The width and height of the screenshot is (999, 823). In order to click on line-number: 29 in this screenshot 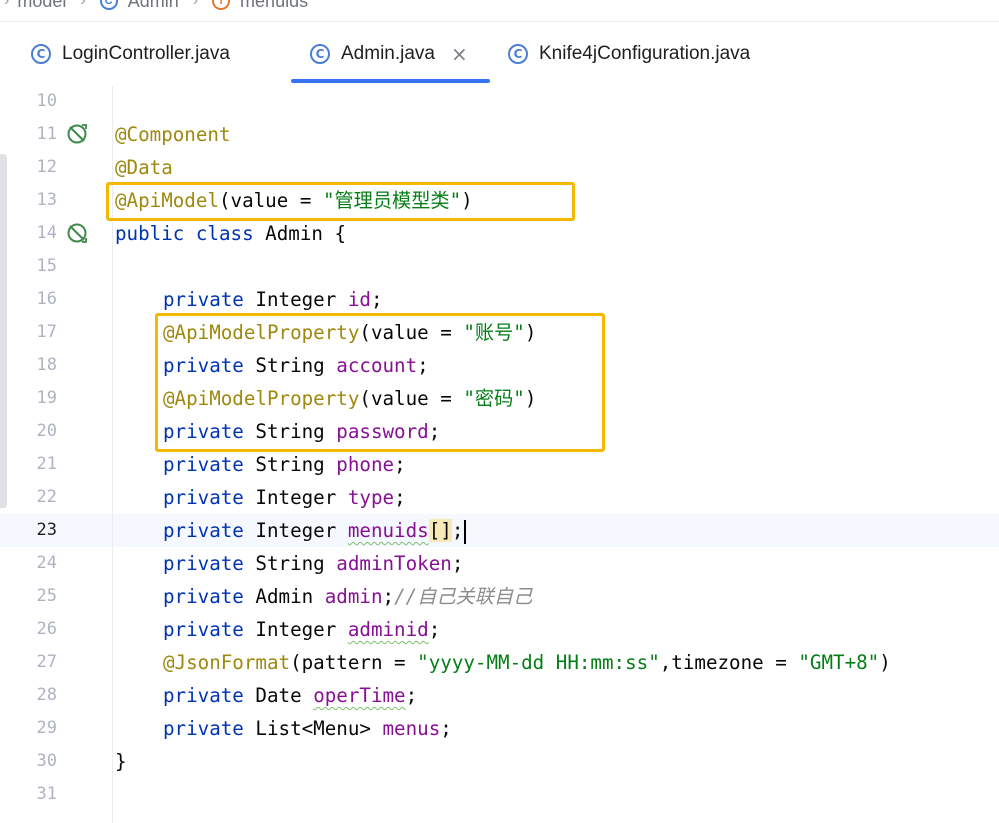, I will do `click(46, 728)`.